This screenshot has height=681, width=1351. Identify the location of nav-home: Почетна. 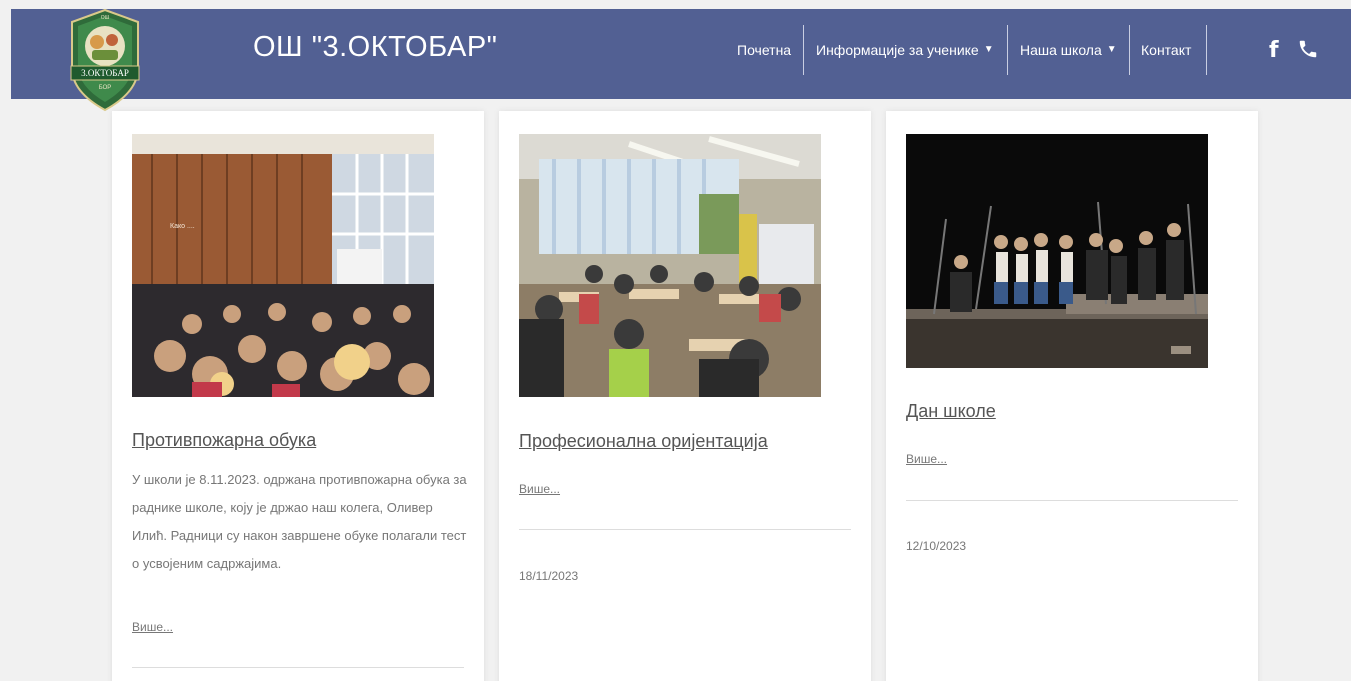
(764, 50).